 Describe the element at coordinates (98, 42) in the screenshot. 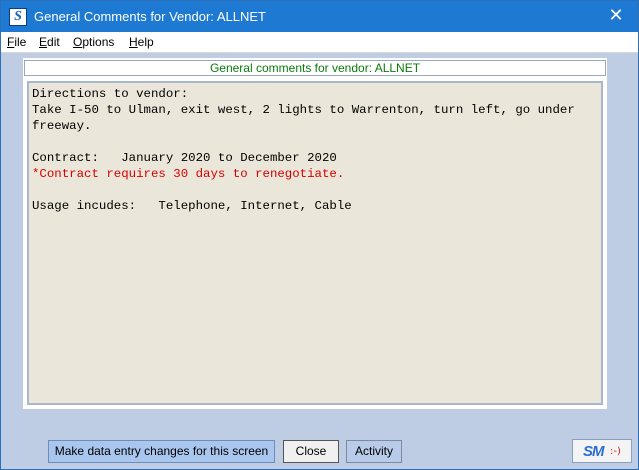

I see `menu-options-label: ptions` at that location.